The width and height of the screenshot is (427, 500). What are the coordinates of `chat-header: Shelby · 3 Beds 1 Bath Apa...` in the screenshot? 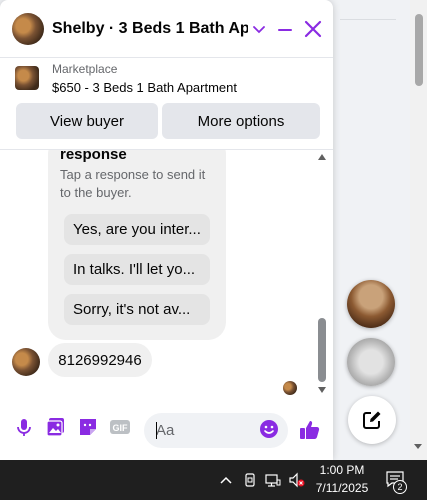 It's located at (166, 29).